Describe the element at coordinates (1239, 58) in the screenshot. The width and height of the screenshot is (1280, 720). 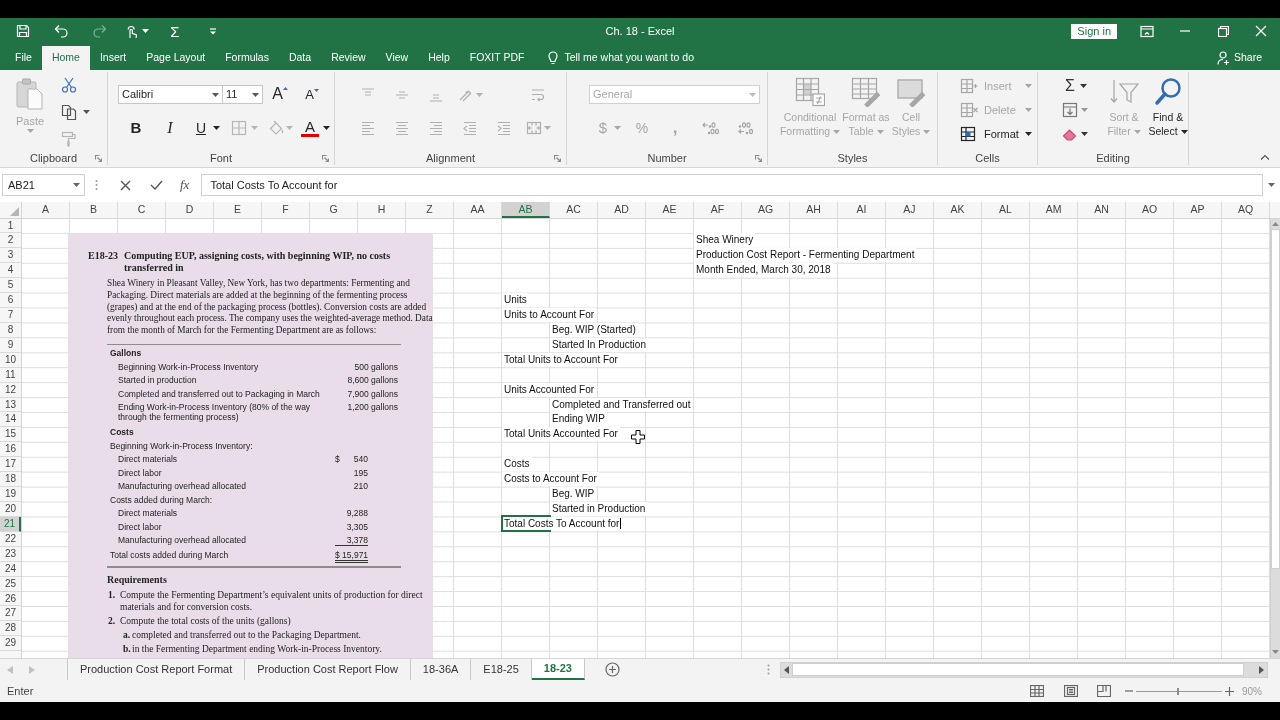
I see `share-button: Share` at that location.